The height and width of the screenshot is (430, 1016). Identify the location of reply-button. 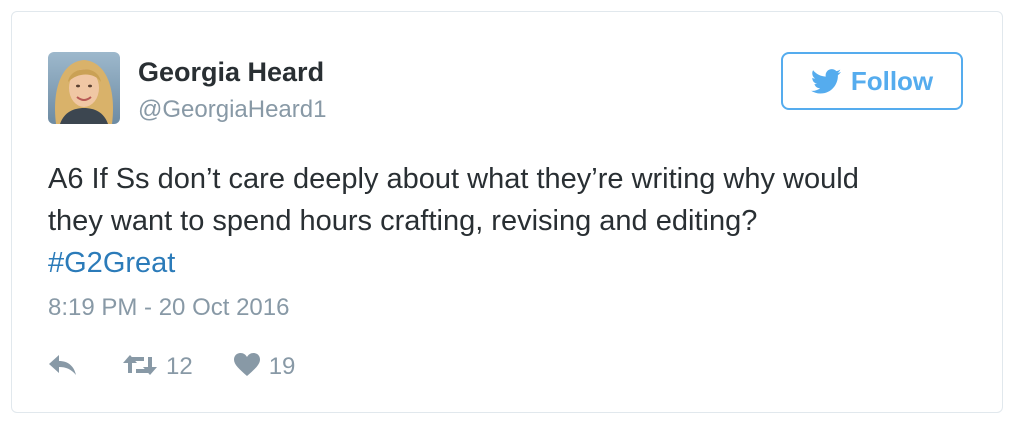
(63, 367).